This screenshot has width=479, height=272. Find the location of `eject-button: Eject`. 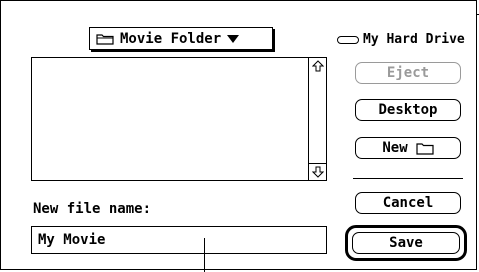

eject-button: Eject is located at coordinates (408, 73).